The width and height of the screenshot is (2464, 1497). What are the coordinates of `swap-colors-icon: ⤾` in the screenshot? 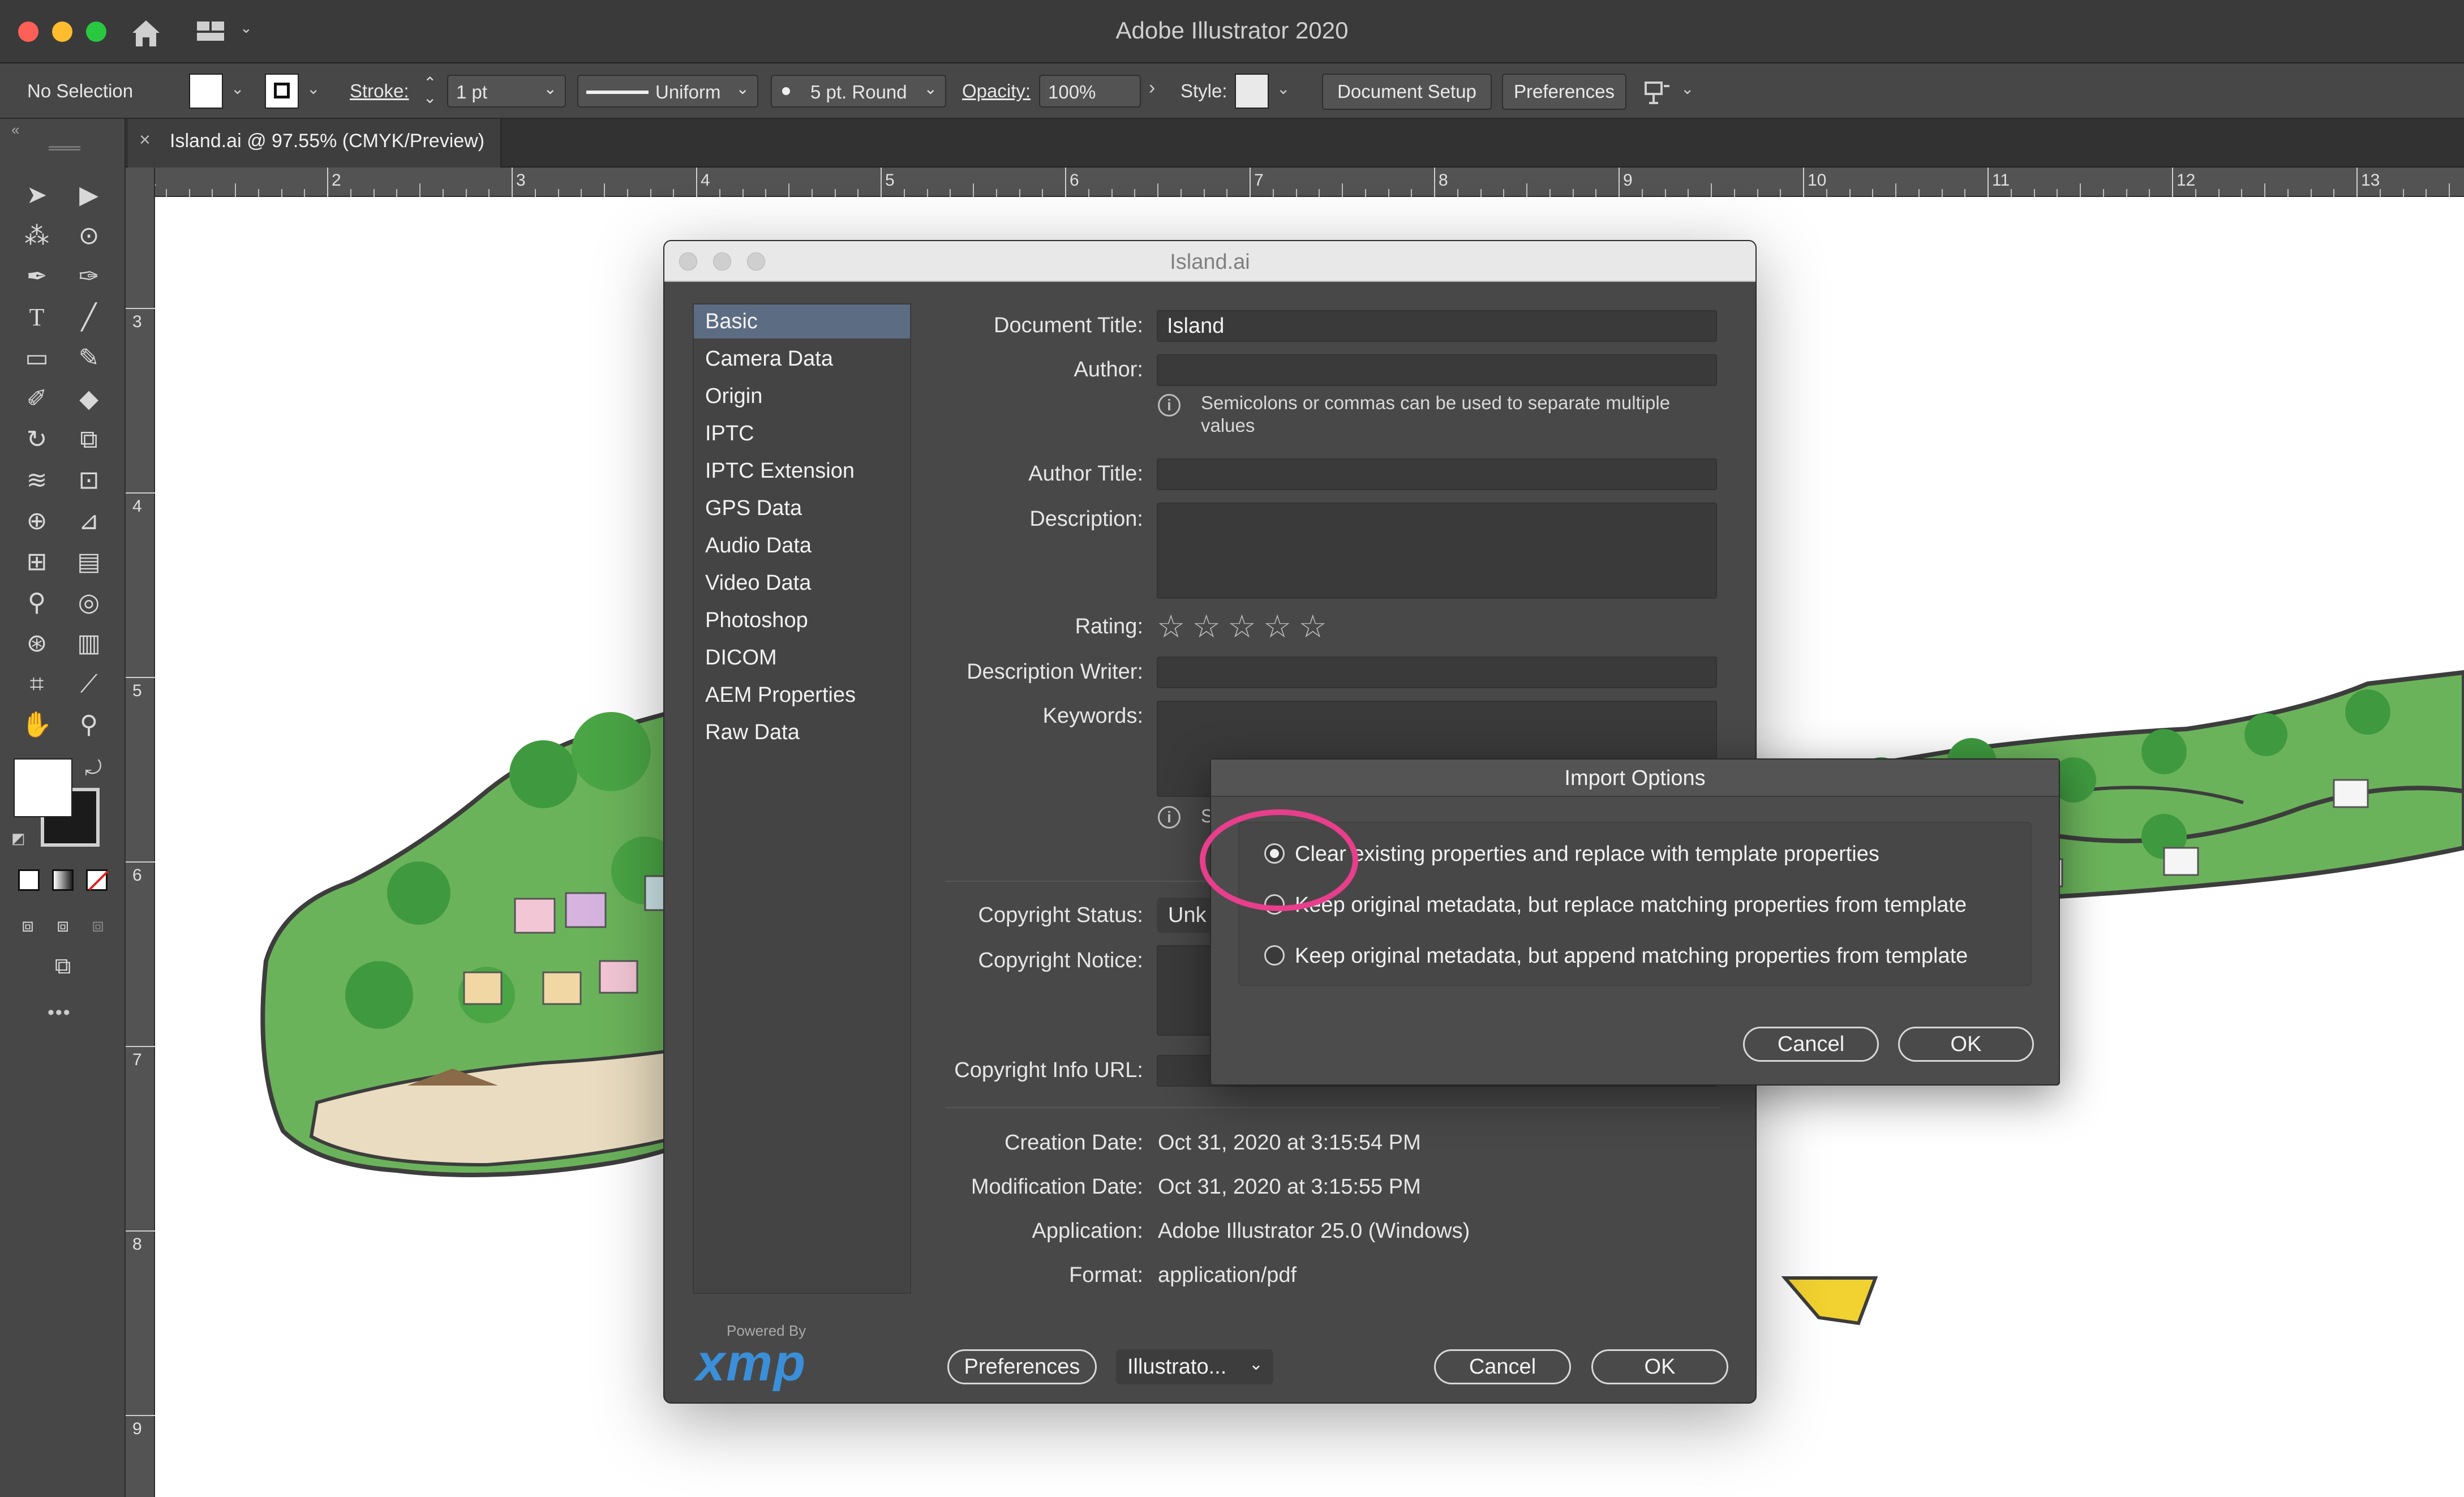 It's located at (93, 768).